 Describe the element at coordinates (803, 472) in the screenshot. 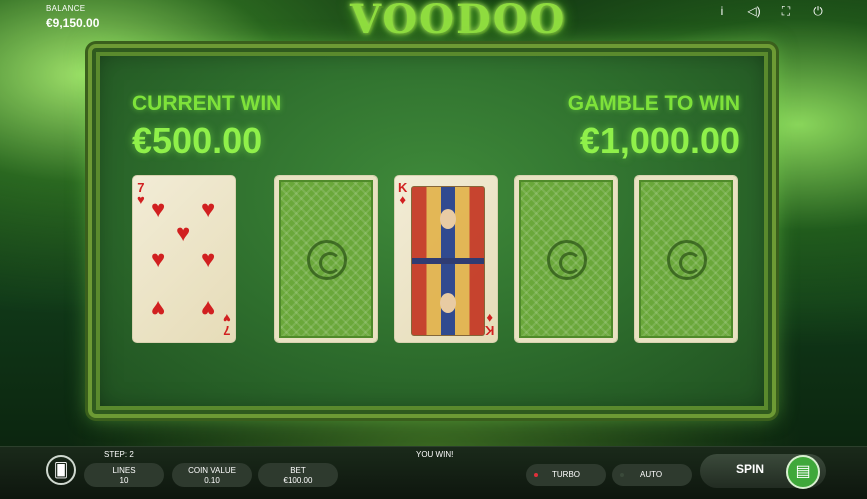

I see `cash-stack-icon: ▤` at that location.